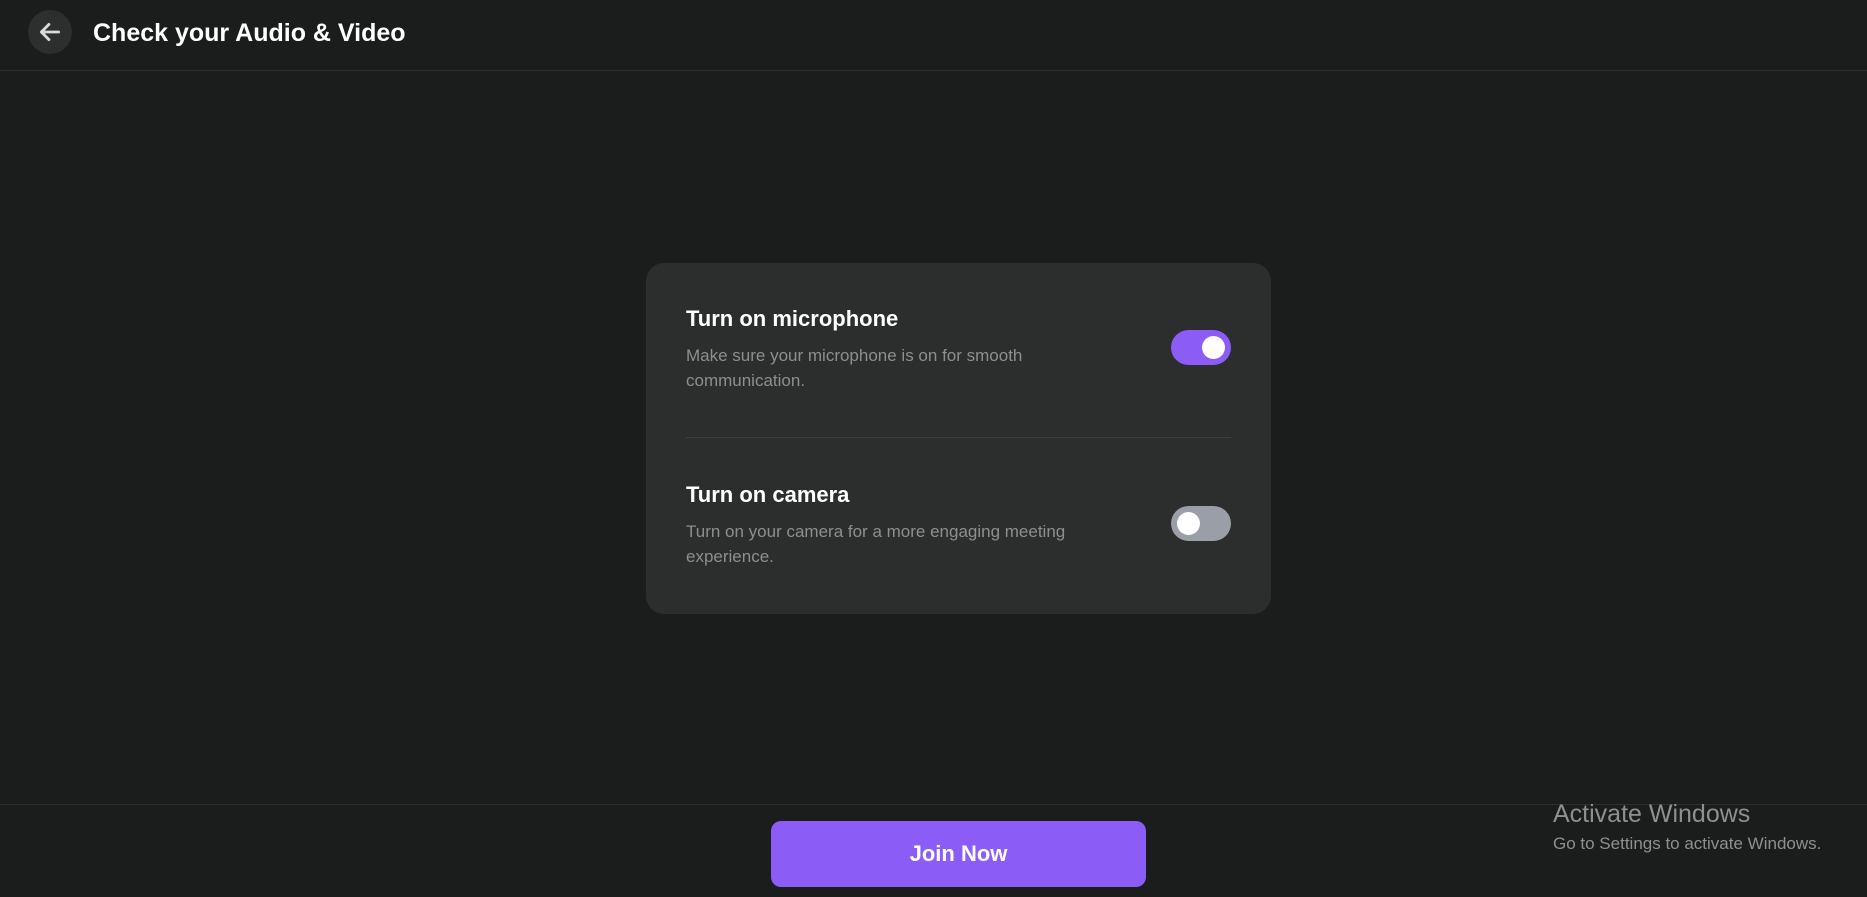 Image resolution: width=1867 pixels, height=897 pixels. What do you see at coordinates (1652, 814) in the screenshot?
I see `watermark-title: Activate Windows` at bounding box center [1652, 814].